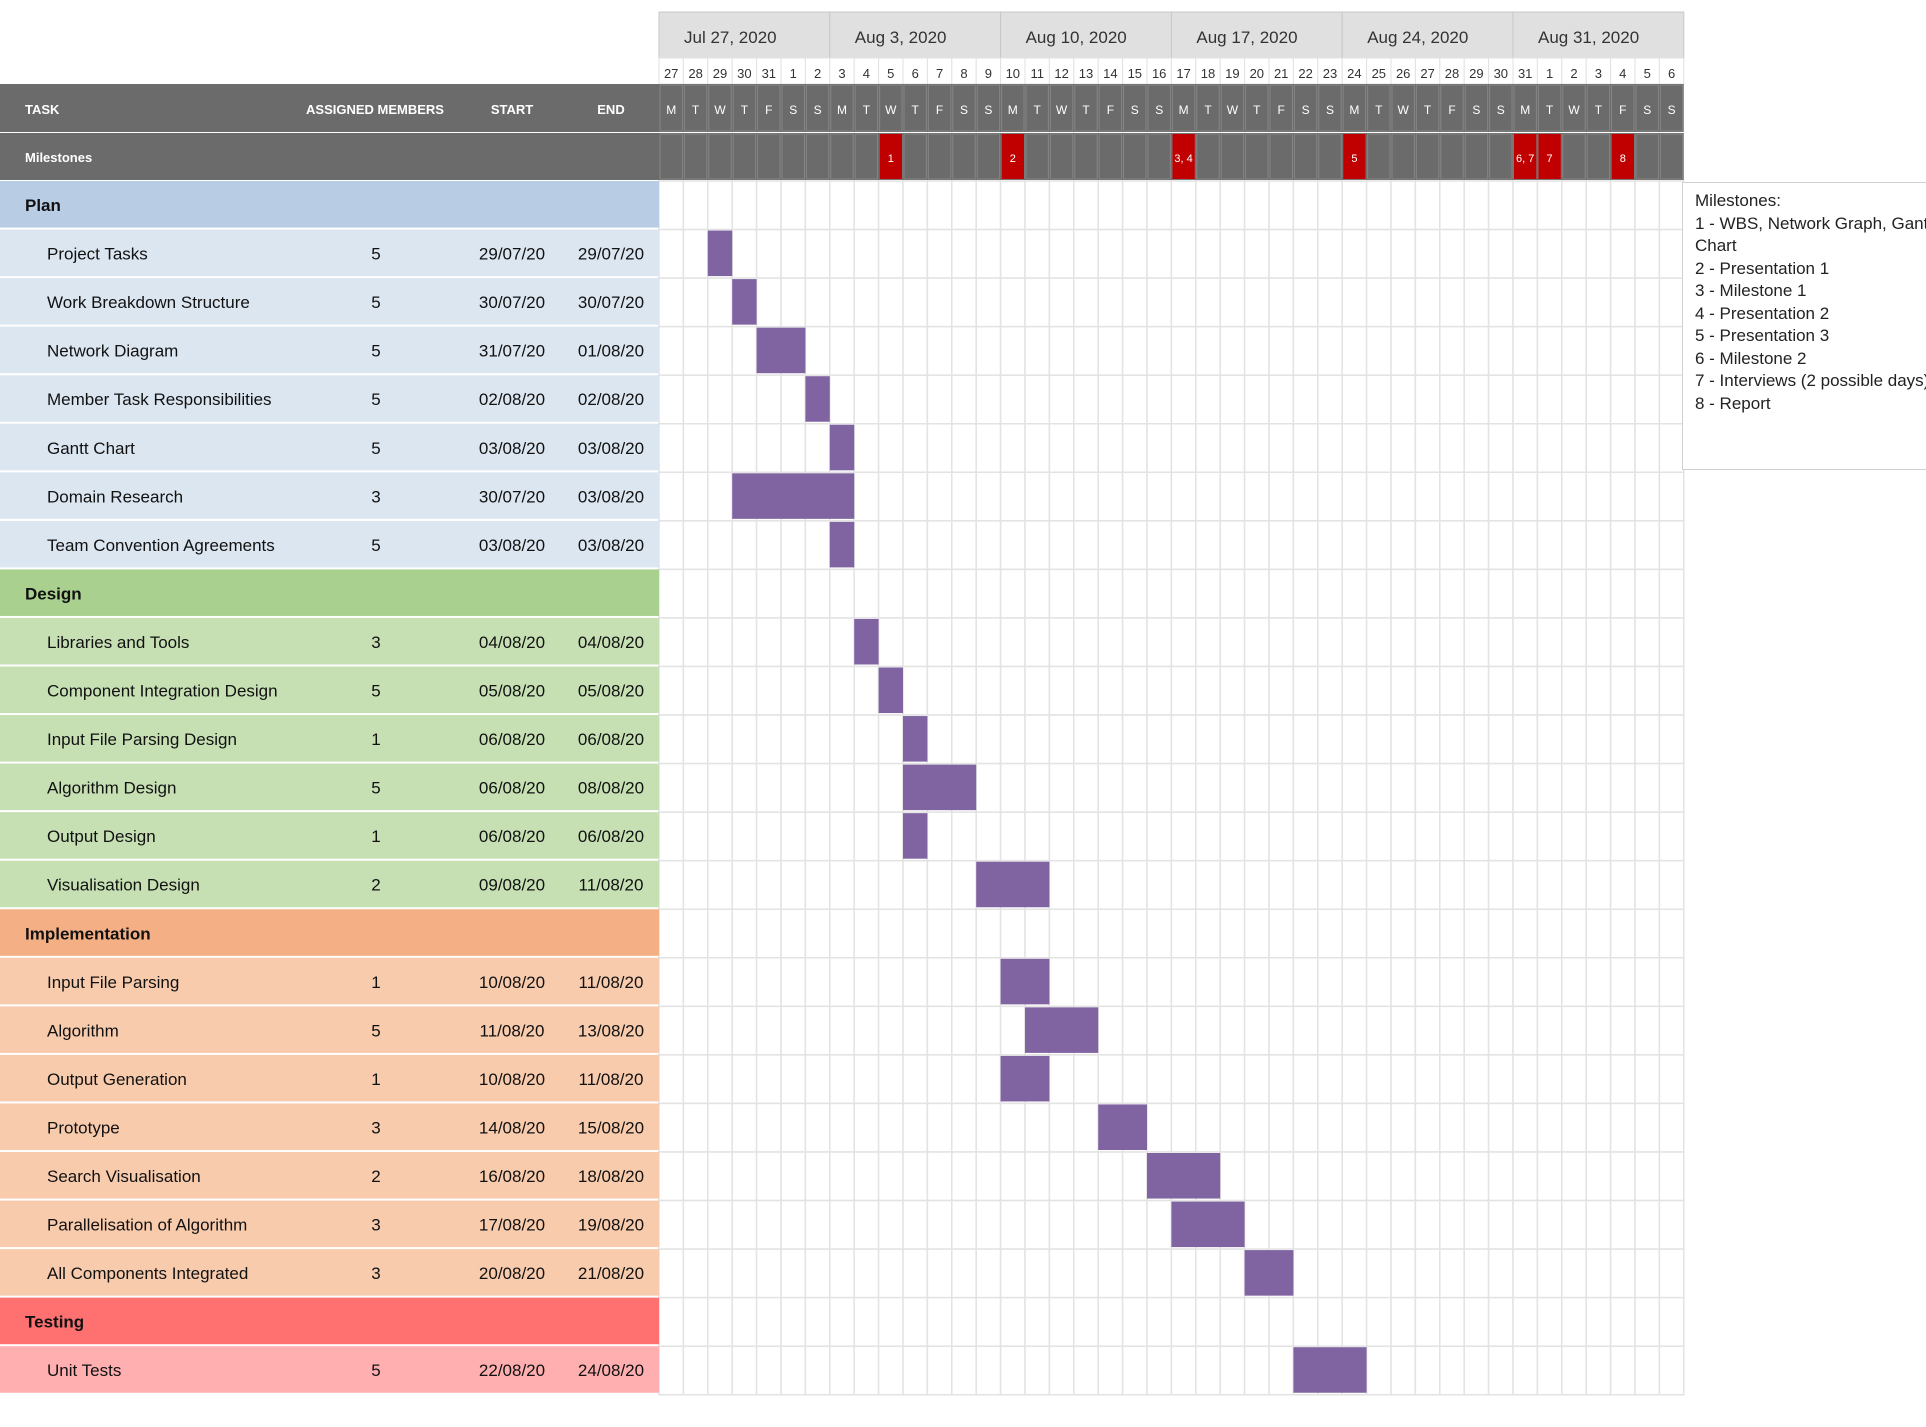  Describe the element at coordinates (1404, 110) in the screenshot. I see `day-letter: W` at that location.